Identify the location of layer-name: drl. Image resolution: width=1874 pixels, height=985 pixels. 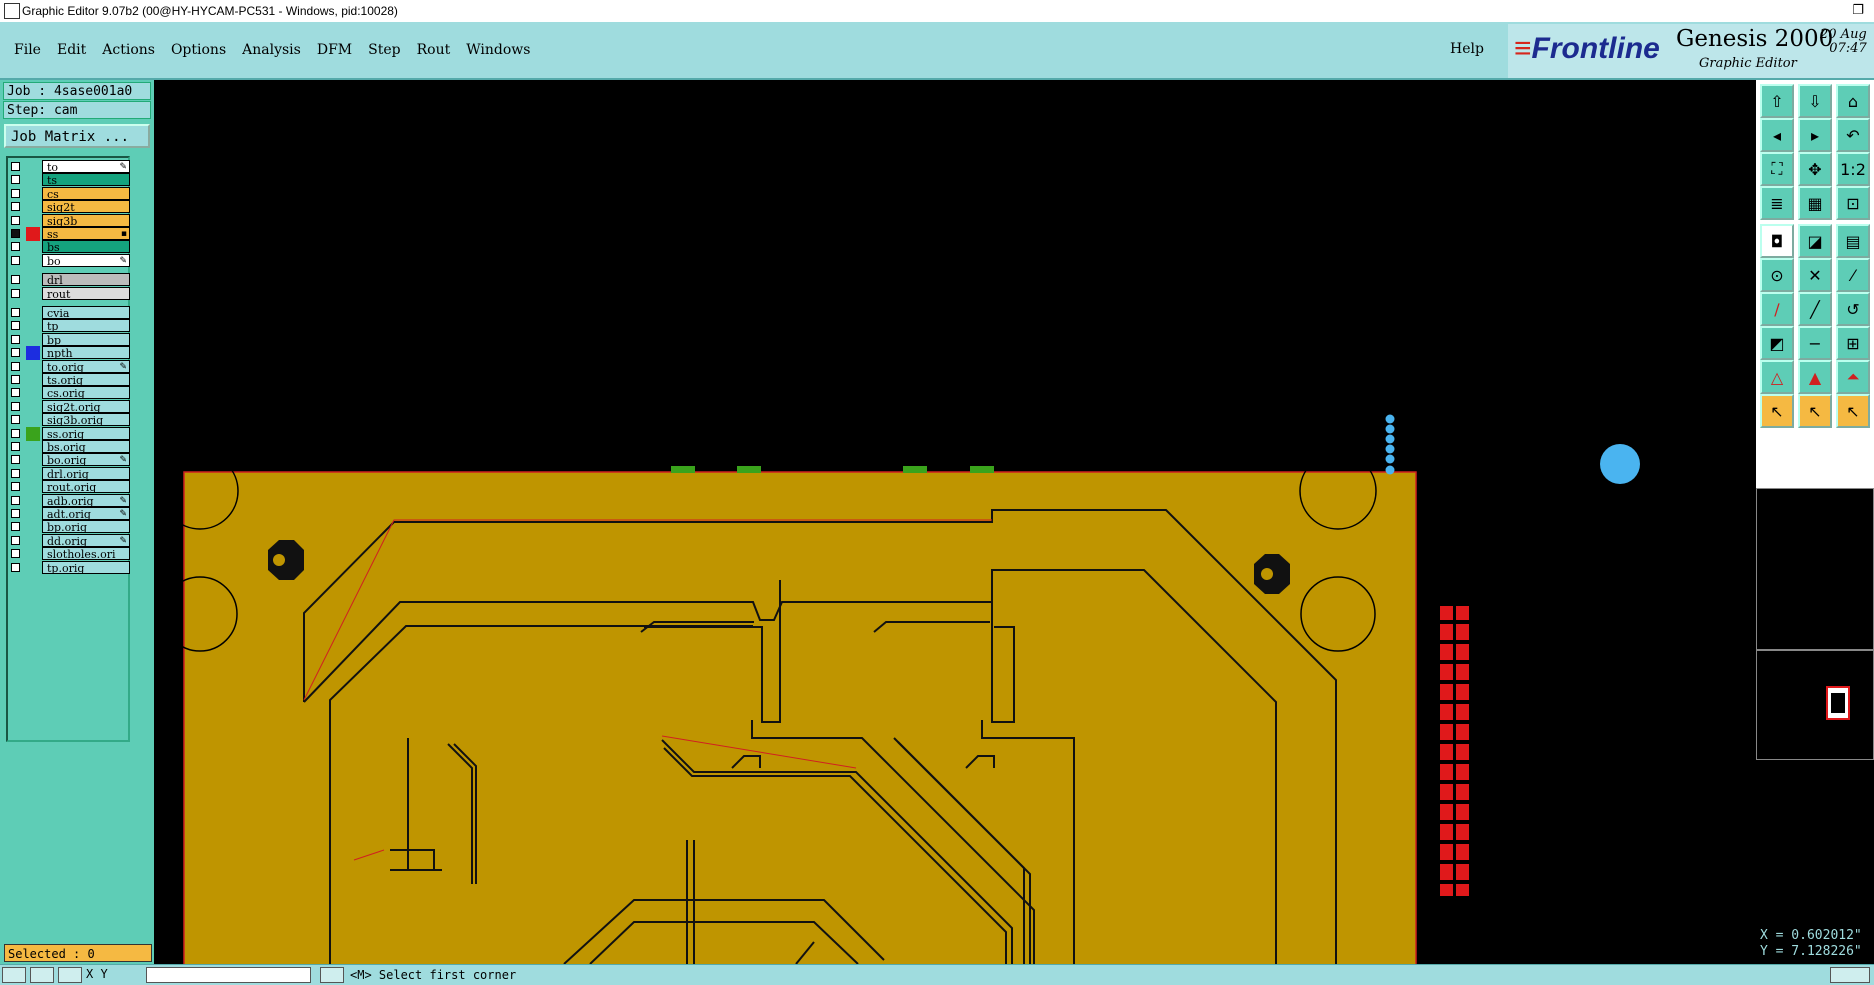
(86, 280).